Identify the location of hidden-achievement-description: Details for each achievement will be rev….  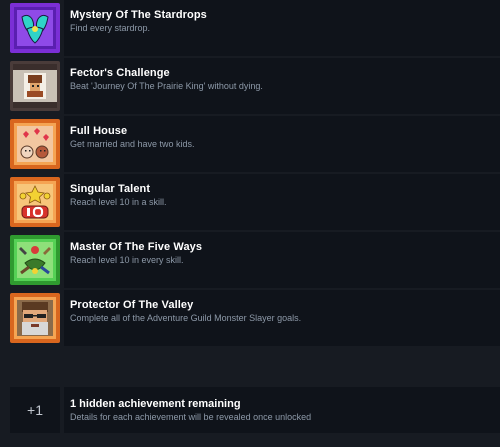
(191, 417).